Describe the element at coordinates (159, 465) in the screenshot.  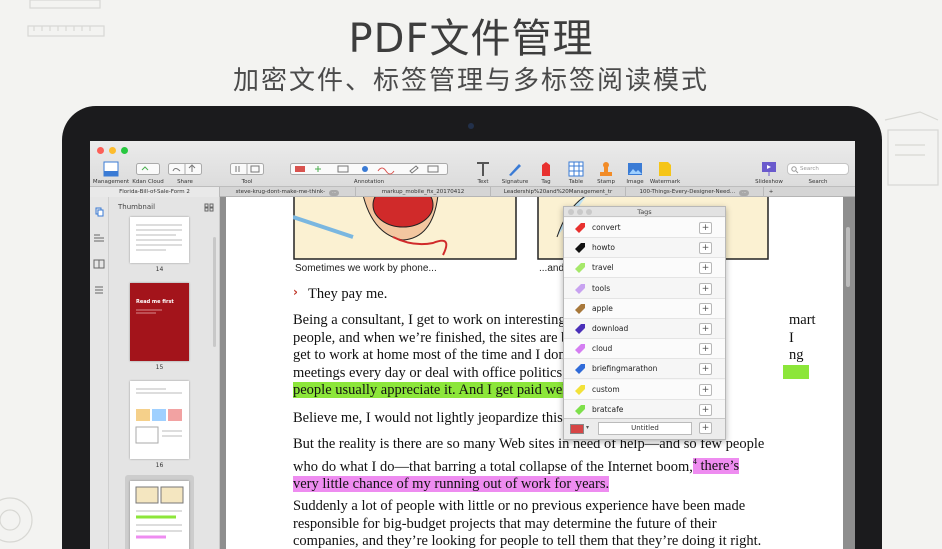
I see `thumbnail-page-number: 16` at that location.